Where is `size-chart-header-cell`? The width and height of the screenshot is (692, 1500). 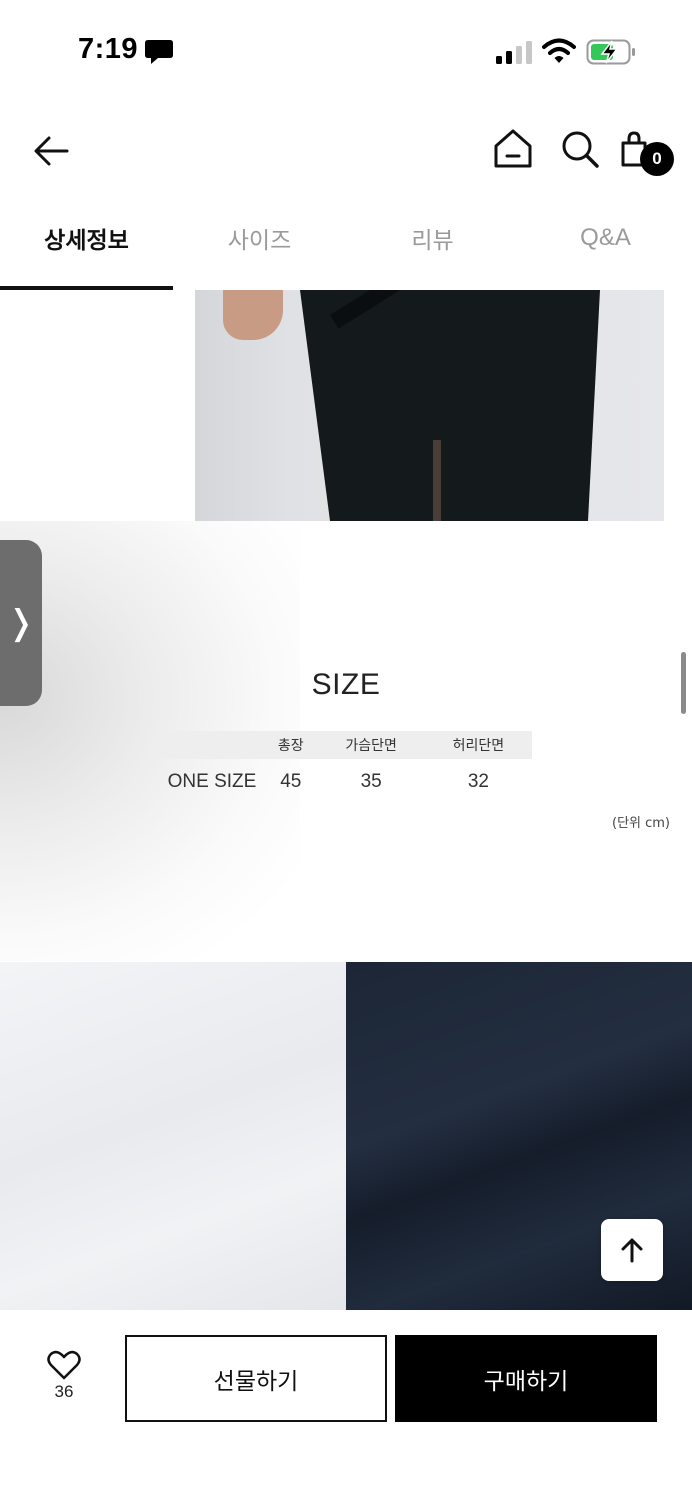
size-chart-header-cell is located at coordinates (212, 745).